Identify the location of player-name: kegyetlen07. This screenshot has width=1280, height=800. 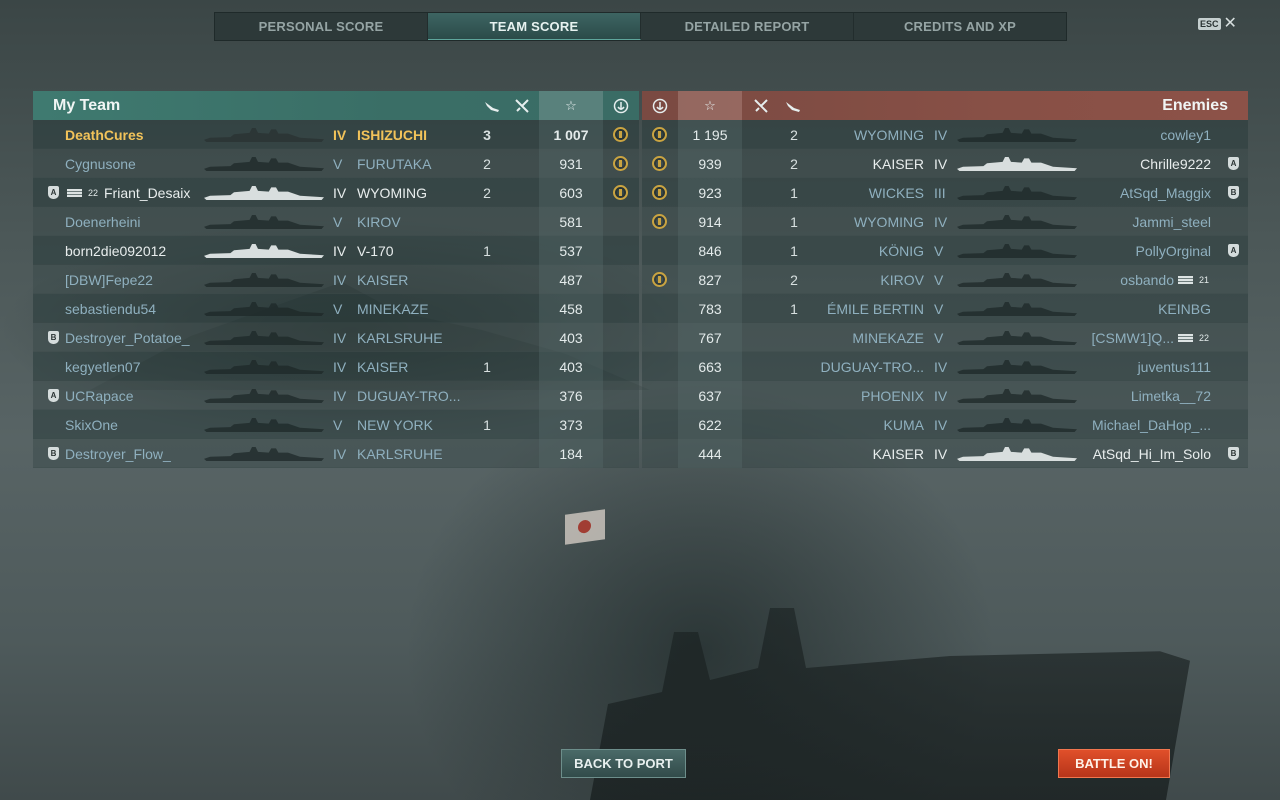
(134, 366).